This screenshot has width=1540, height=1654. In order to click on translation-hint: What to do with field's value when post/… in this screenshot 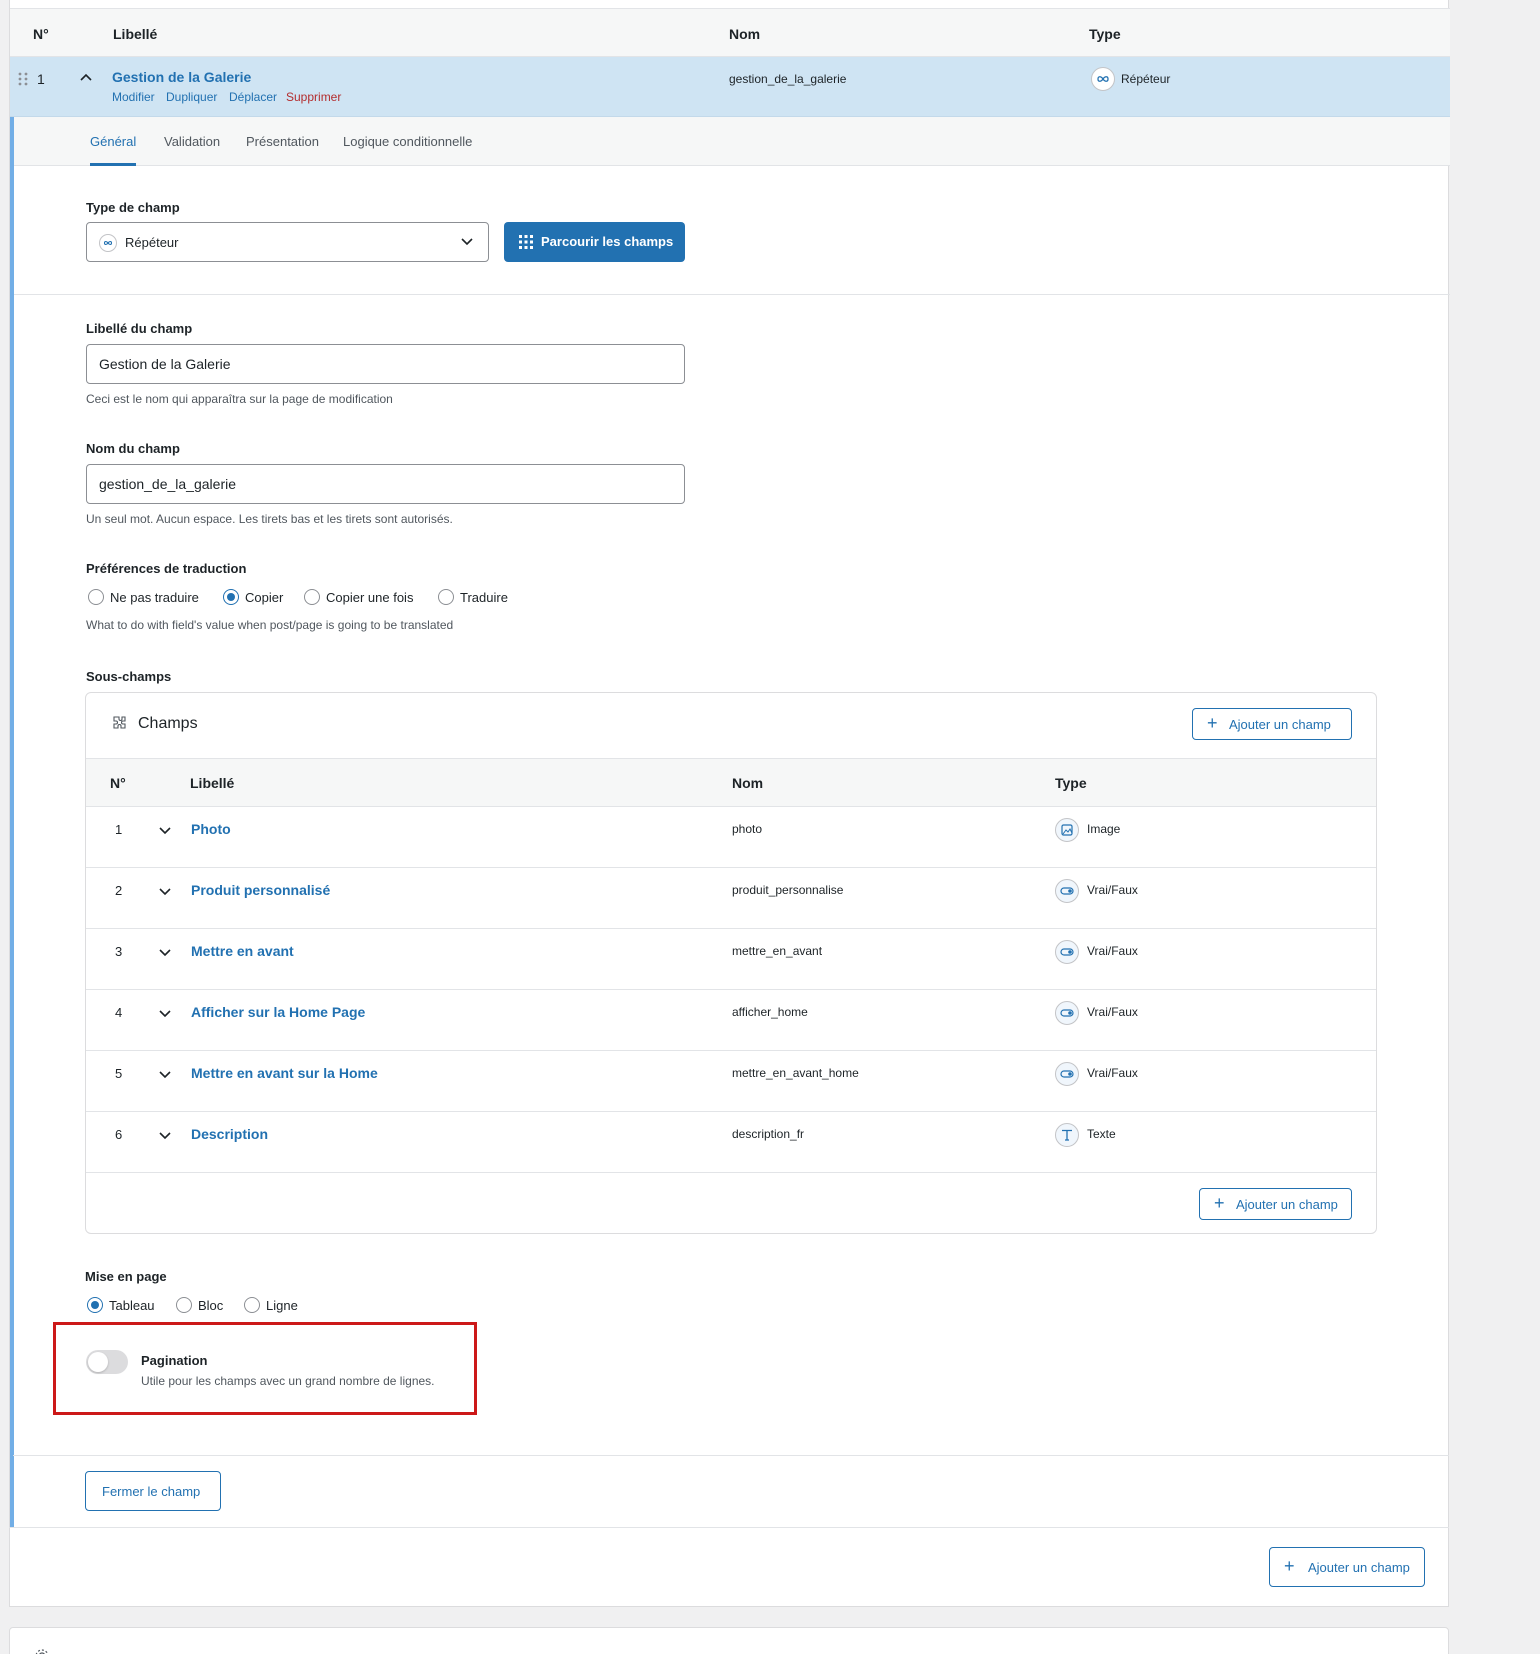, I will do `click(270, 625)`.